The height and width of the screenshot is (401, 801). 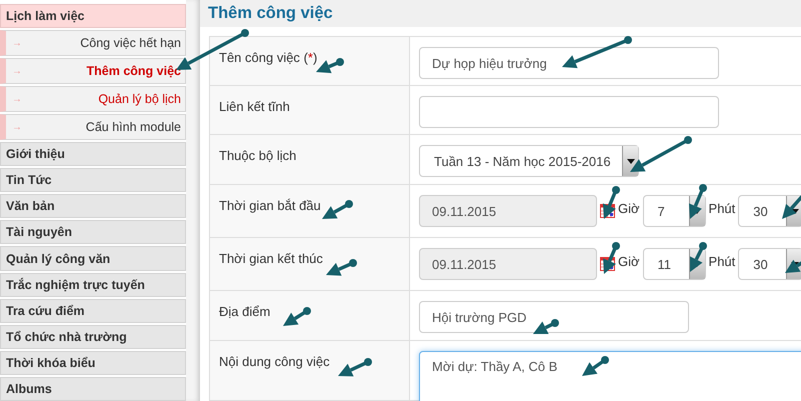 What do you see at coordinates (270, 13) in the screenshot?
I see `page-title: Thêm công việc` at bounding box center [270, 13].